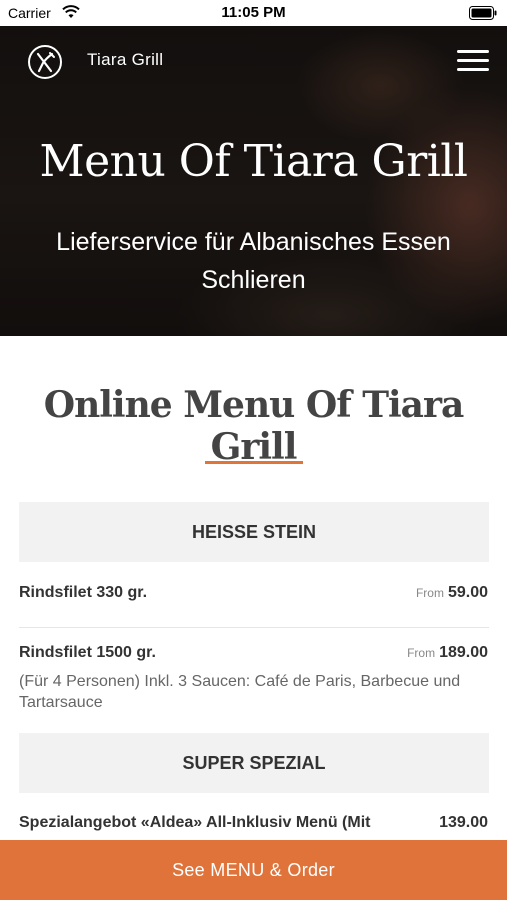 Image resolution: width=507 pixels, height=900 pixels. What do you see at coordinates (254, 426) in the screenshot?
I see `section-title: Online Menu Of Tiara Grill` at bounding box center [254, 426].